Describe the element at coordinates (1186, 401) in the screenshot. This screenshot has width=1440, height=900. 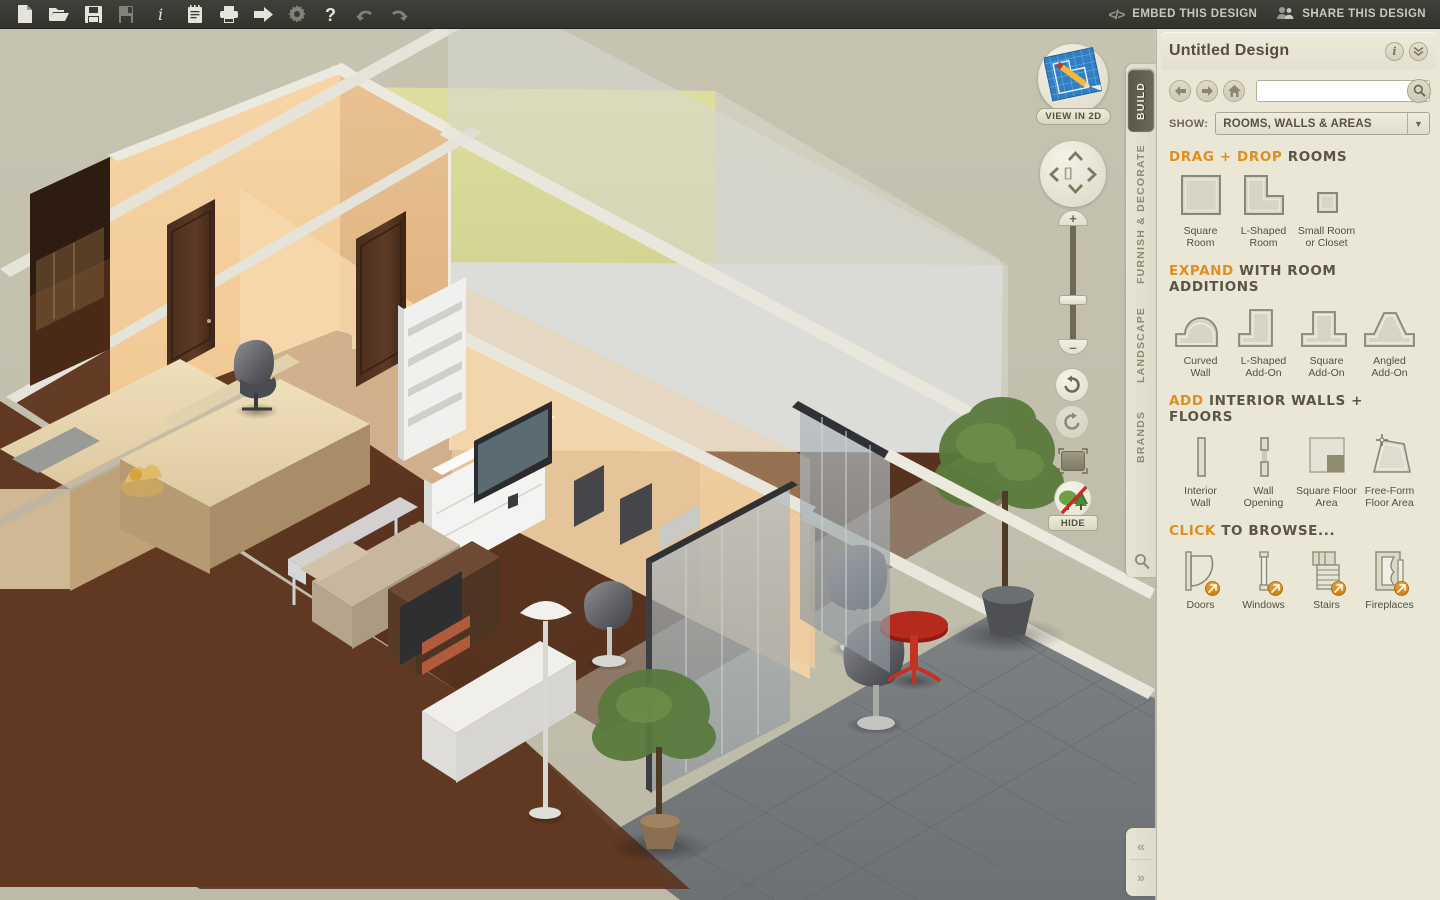
I see `section-title-highlight: ADD` at that location.